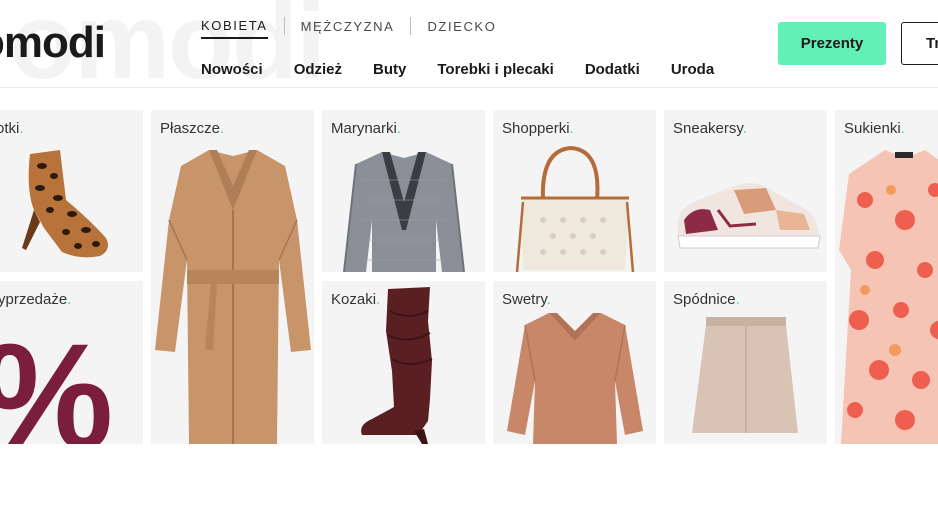 This screenshot has width=938, height=528. Describe the element at coordinates (832, 43) in the screenshot. I see `gifts-button: Prezenty` at that location.